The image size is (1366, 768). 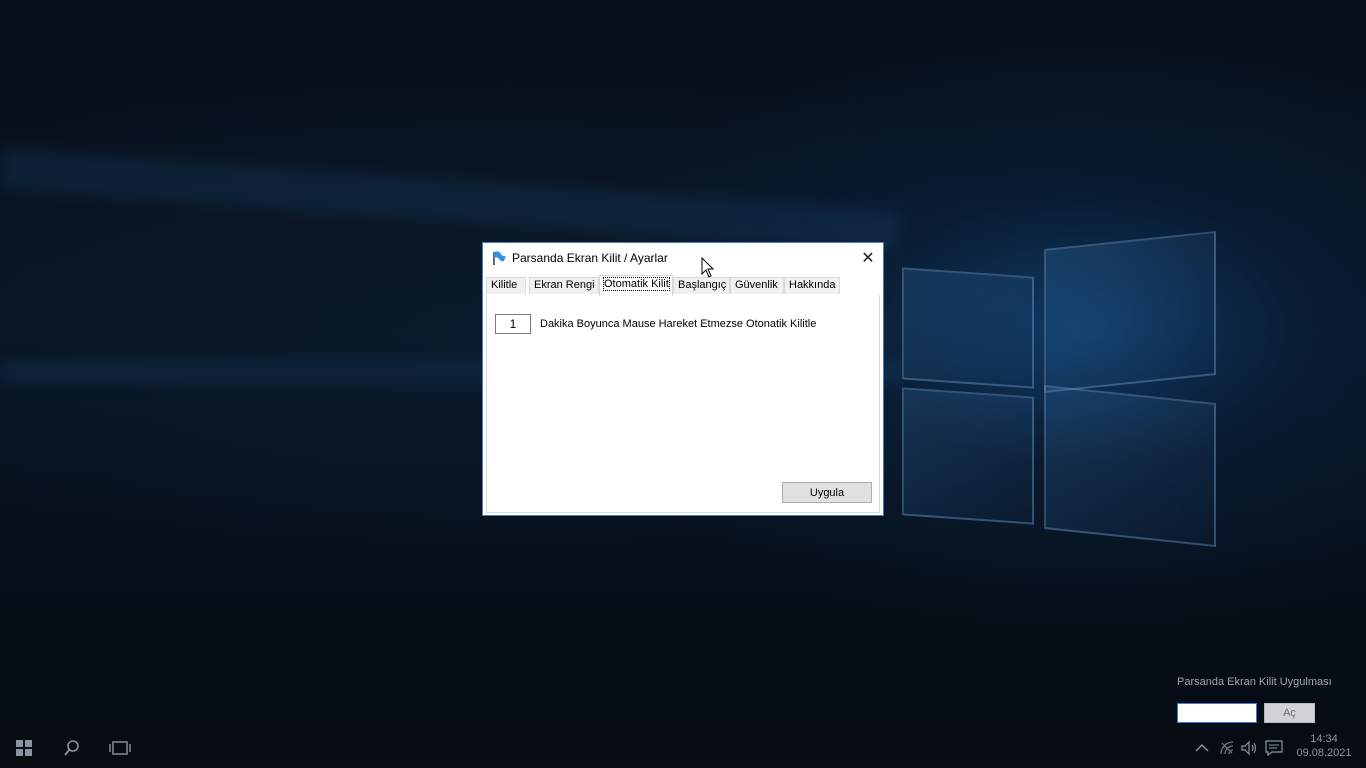 I want to click on notification-icon, so click(x=1274, y=748).